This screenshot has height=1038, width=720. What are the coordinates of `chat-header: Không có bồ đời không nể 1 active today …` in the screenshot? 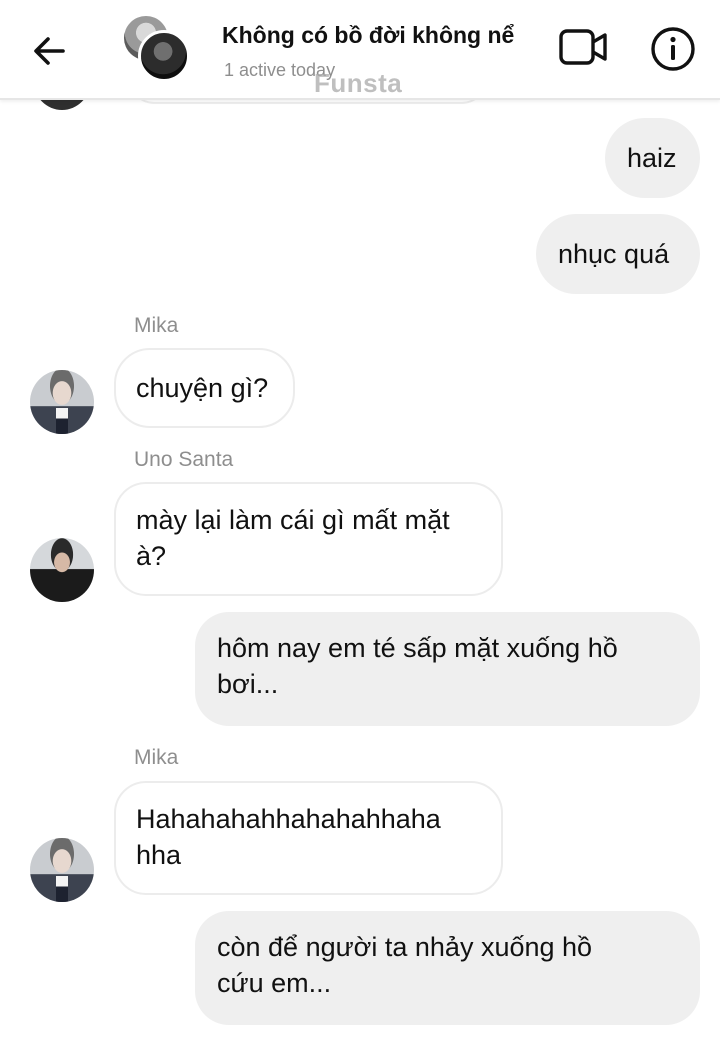 It's located at (360, 50).